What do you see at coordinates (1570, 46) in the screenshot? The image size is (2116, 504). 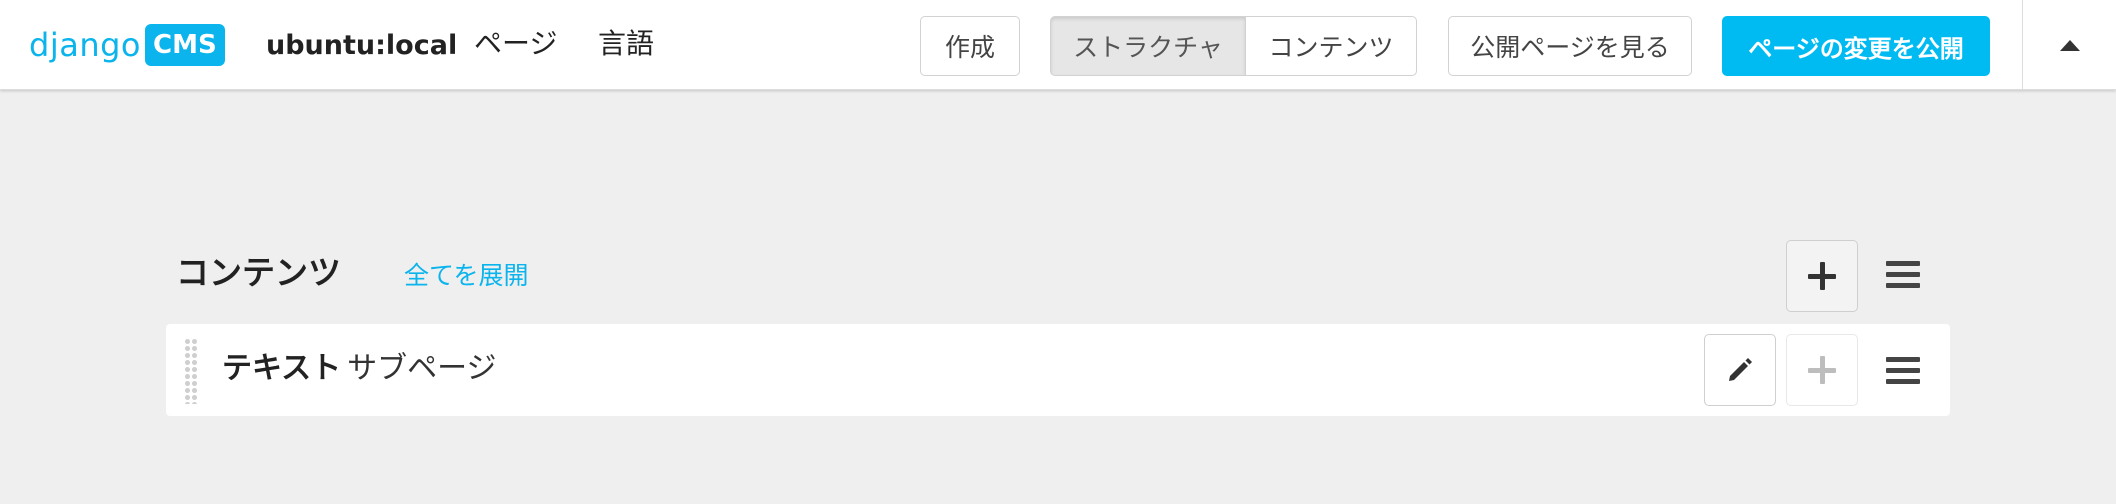 I see `view-published-button: 公開ページを見る` at bounding box center [1570, 46].